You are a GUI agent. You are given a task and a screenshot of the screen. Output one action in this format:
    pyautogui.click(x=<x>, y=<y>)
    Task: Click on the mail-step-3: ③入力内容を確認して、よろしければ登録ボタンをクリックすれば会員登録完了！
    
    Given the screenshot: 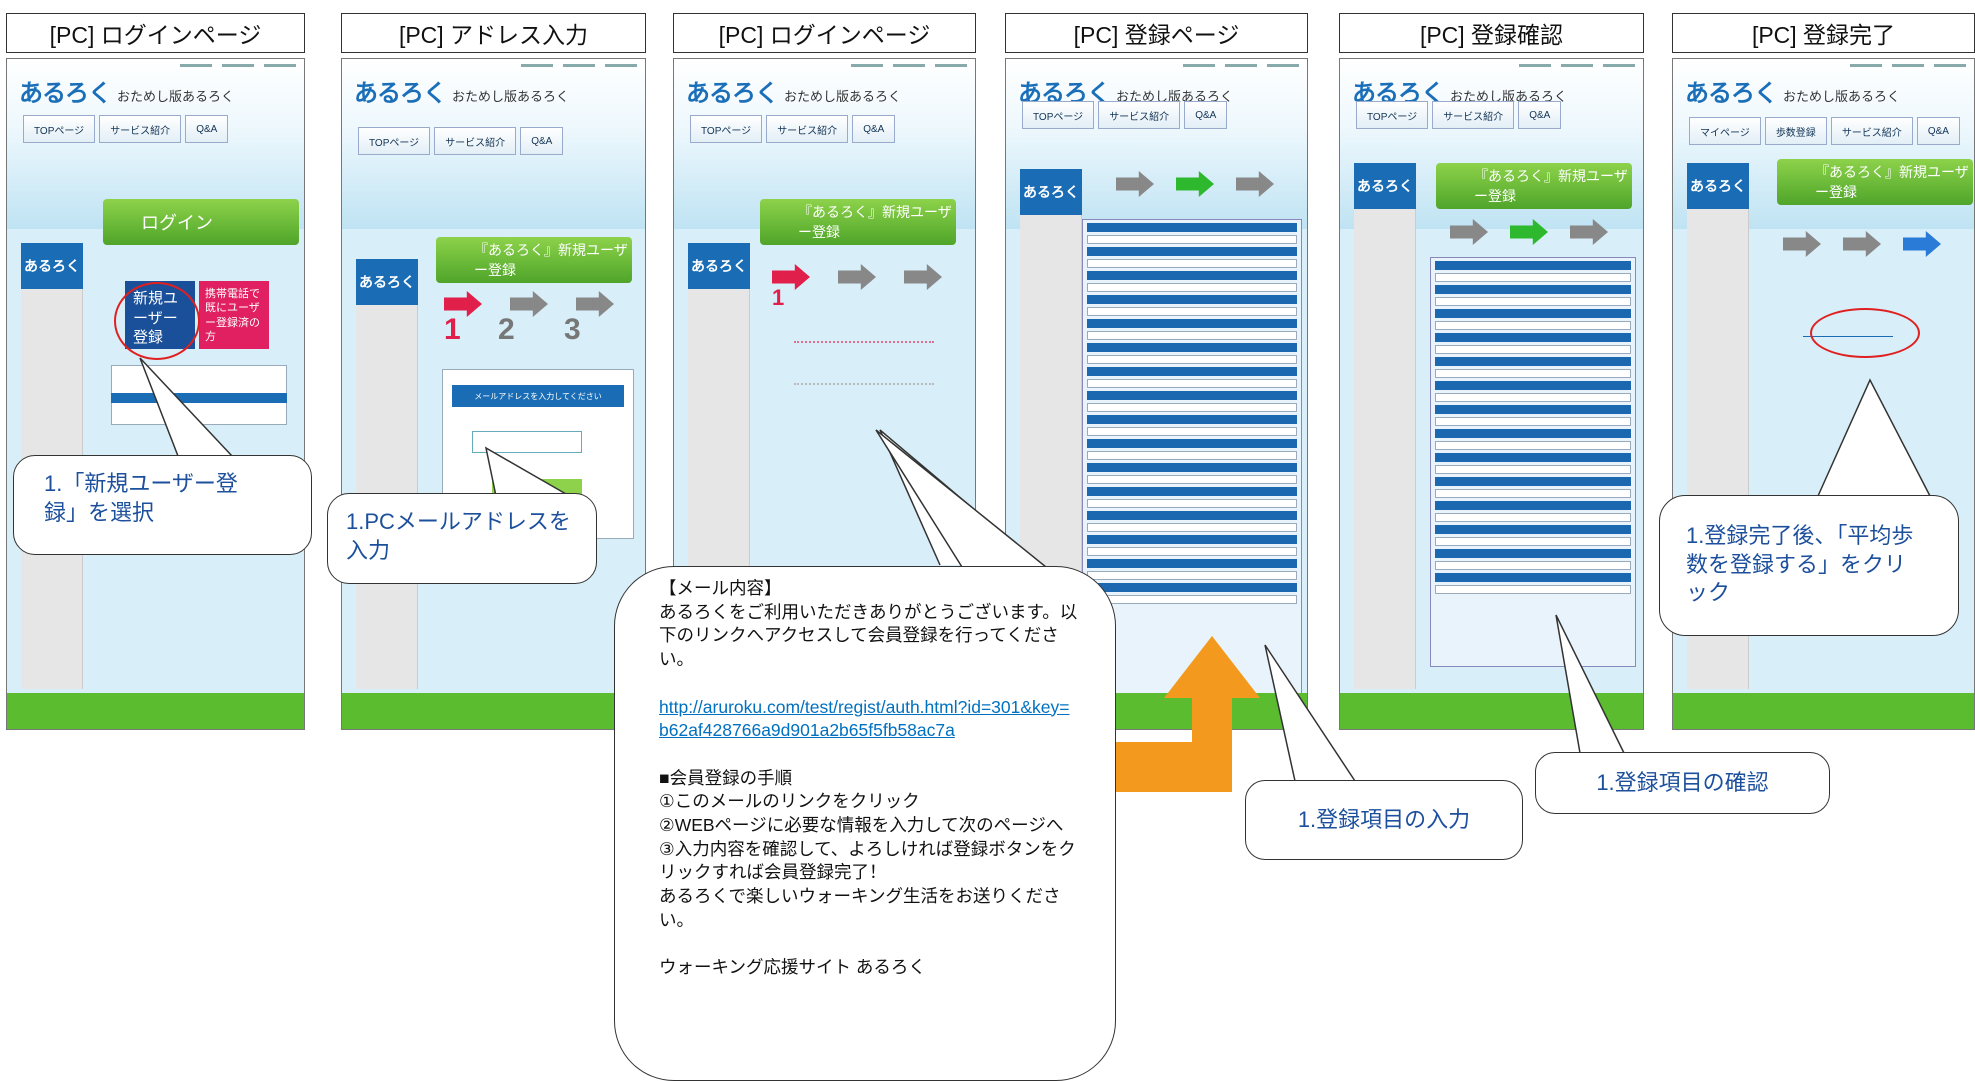 What is the action you would take?
    pyautogui.click(x=867, y=860)
    